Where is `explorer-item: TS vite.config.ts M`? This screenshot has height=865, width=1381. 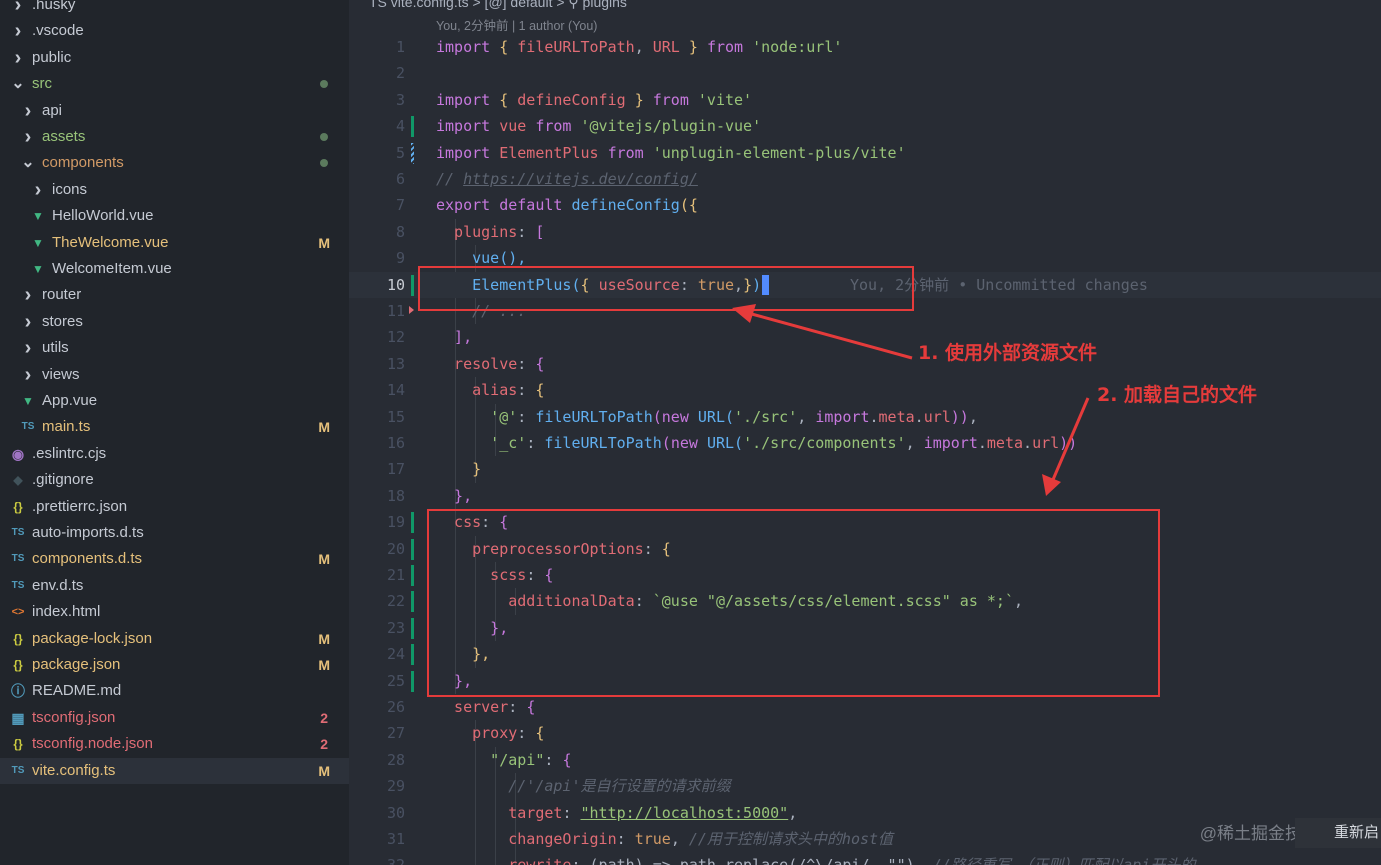
explorer-item: TS vite.config.ts M is located at coordinates (174, 770).